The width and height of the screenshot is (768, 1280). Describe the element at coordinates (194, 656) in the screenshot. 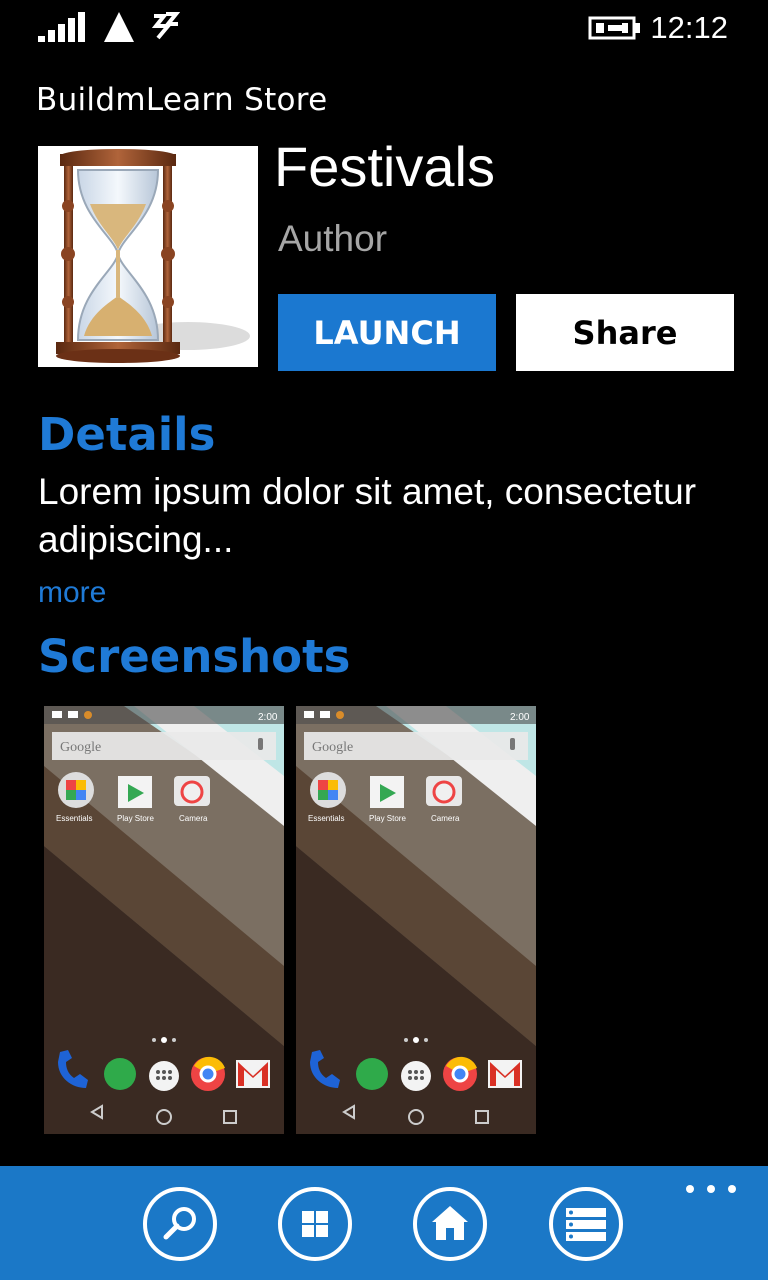

I see `screenshots-heading: Screenshots` at that location.